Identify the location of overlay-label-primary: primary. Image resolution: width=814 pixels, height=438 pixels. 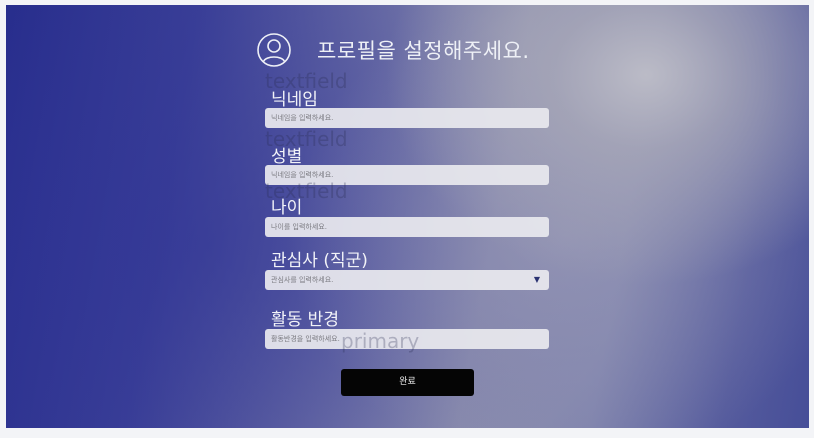
(380, 341).